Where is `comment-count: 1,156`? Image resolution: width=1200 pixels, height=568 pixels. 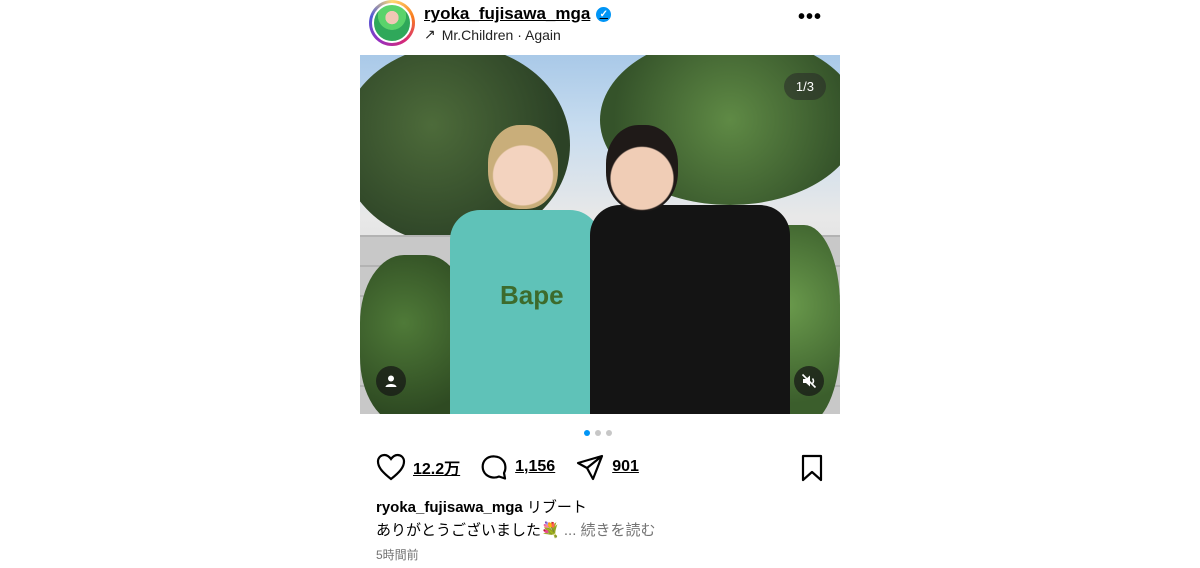 comment-count: 1,156 is located at coordinates (535, 467).